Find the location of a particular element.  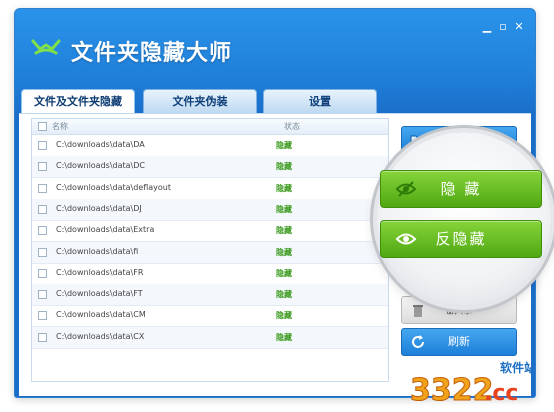

table-row: C:\downloads\data\CM 隐藏 is located at coordinates (210, 316).